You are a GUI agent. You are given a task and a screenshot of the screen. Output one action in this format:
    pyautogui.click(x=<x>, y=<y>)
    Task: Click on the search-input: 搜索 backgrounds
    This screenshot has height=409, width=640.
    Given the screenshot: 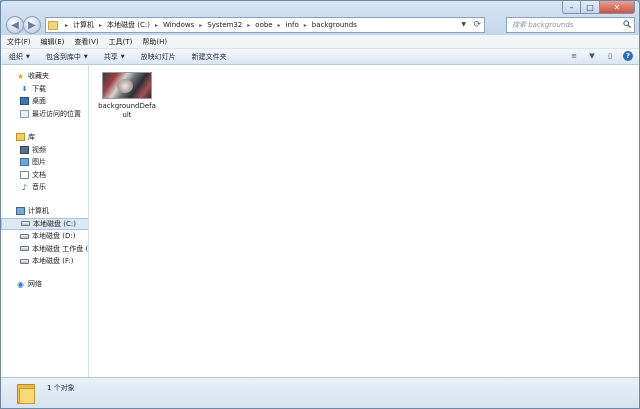 What is the action you would take?
    pyautogui.click(x=567, y=25)
    